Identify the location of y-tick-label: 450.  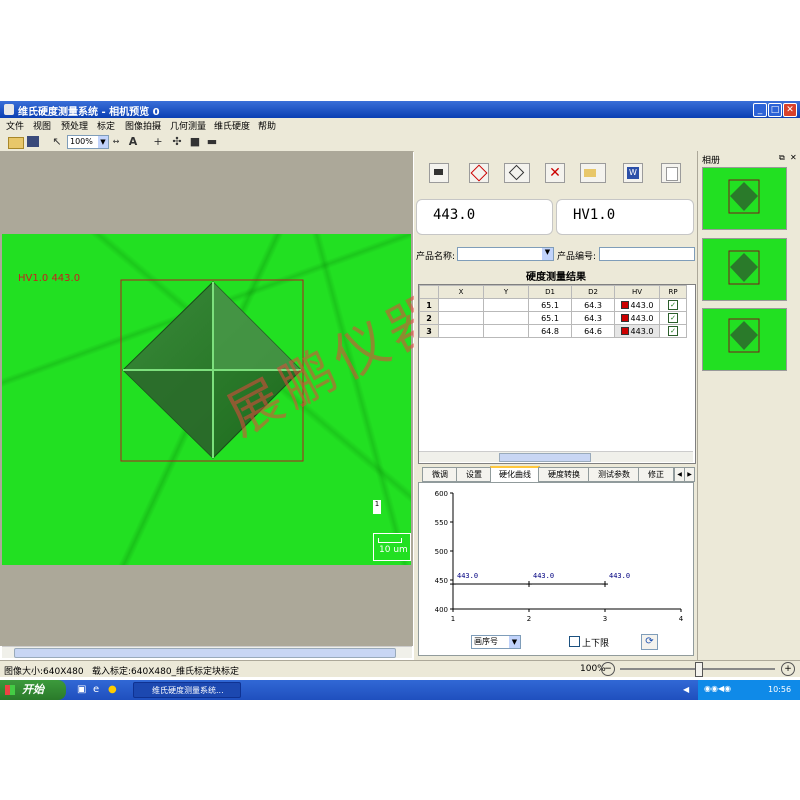
(441, 581).